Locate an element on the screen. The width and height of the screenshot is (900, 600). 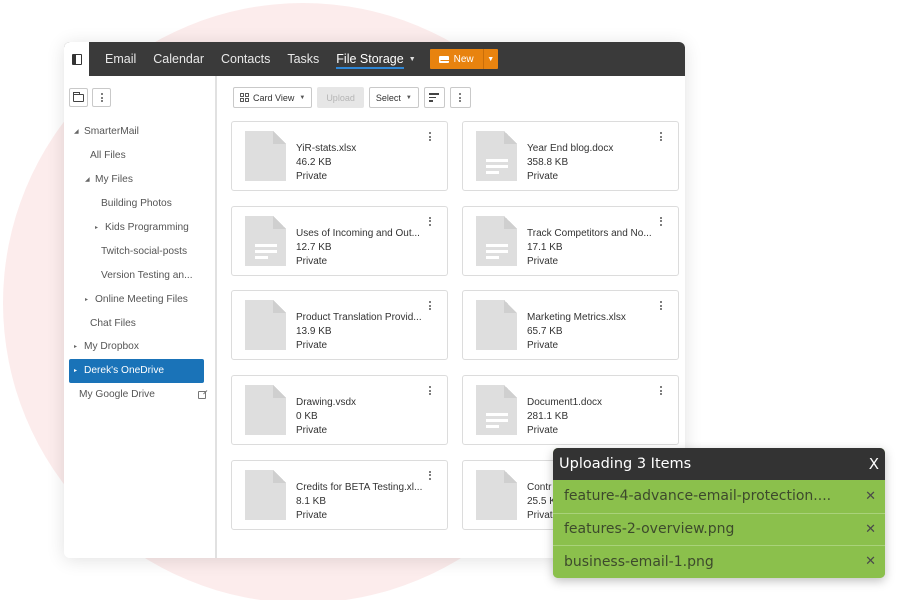
file-card: Year End blog.docx 358.8 KB Private is located at coordinates (570, 156).